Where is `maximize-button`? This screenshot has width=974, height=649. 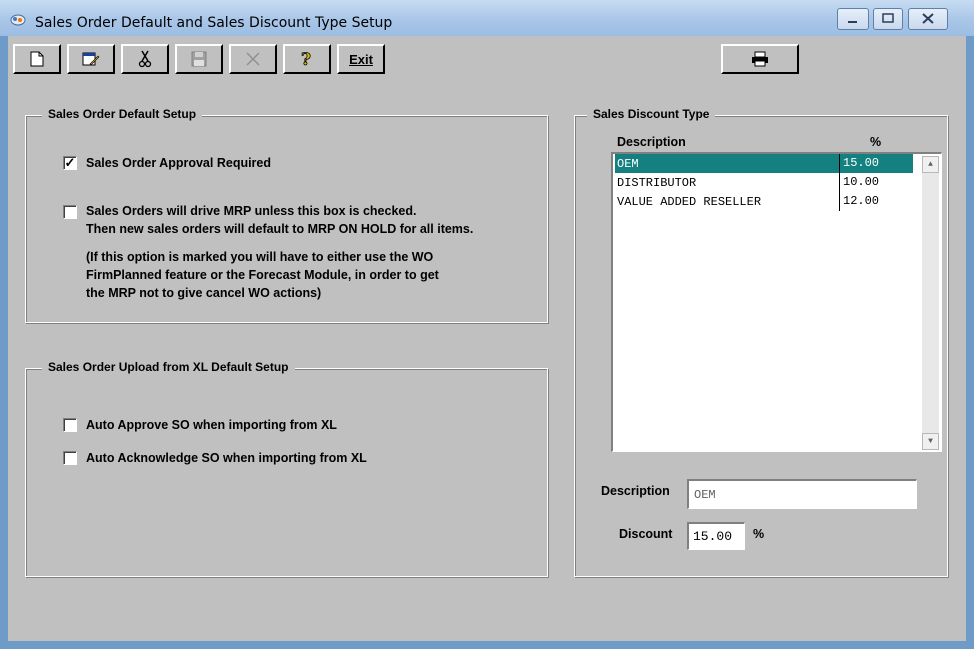 maximize-button is located at coordinates (888, 19).